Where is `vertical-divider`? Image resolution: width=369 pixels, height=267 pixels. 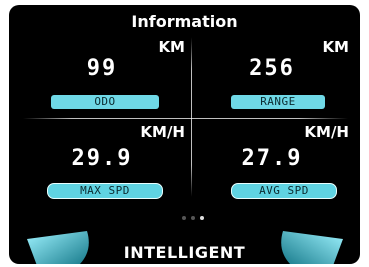 vertical-divider is located at coordinates (191, 117).